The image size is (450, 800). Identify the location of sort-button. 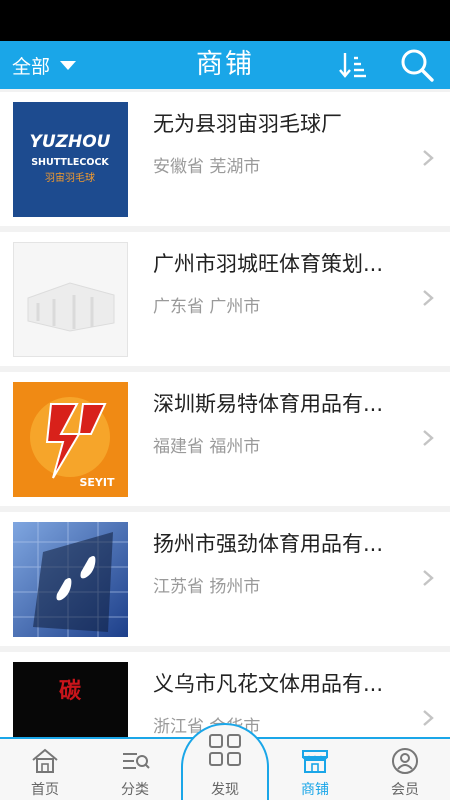
(353, 65).